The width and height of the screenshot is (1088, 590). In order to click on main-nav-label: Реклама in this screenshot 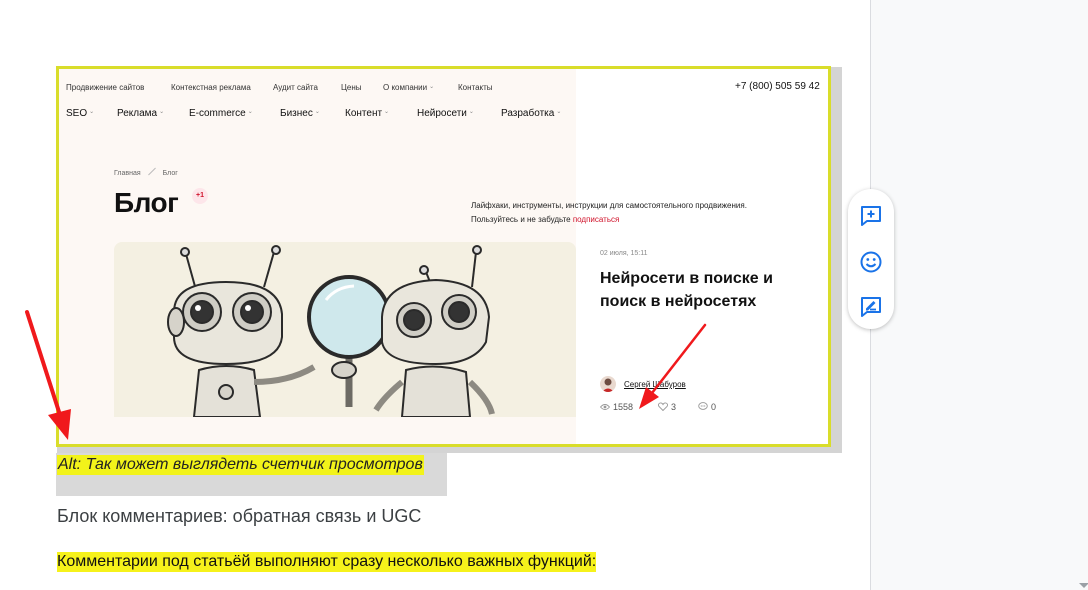, I will do `click(137, 113)`.